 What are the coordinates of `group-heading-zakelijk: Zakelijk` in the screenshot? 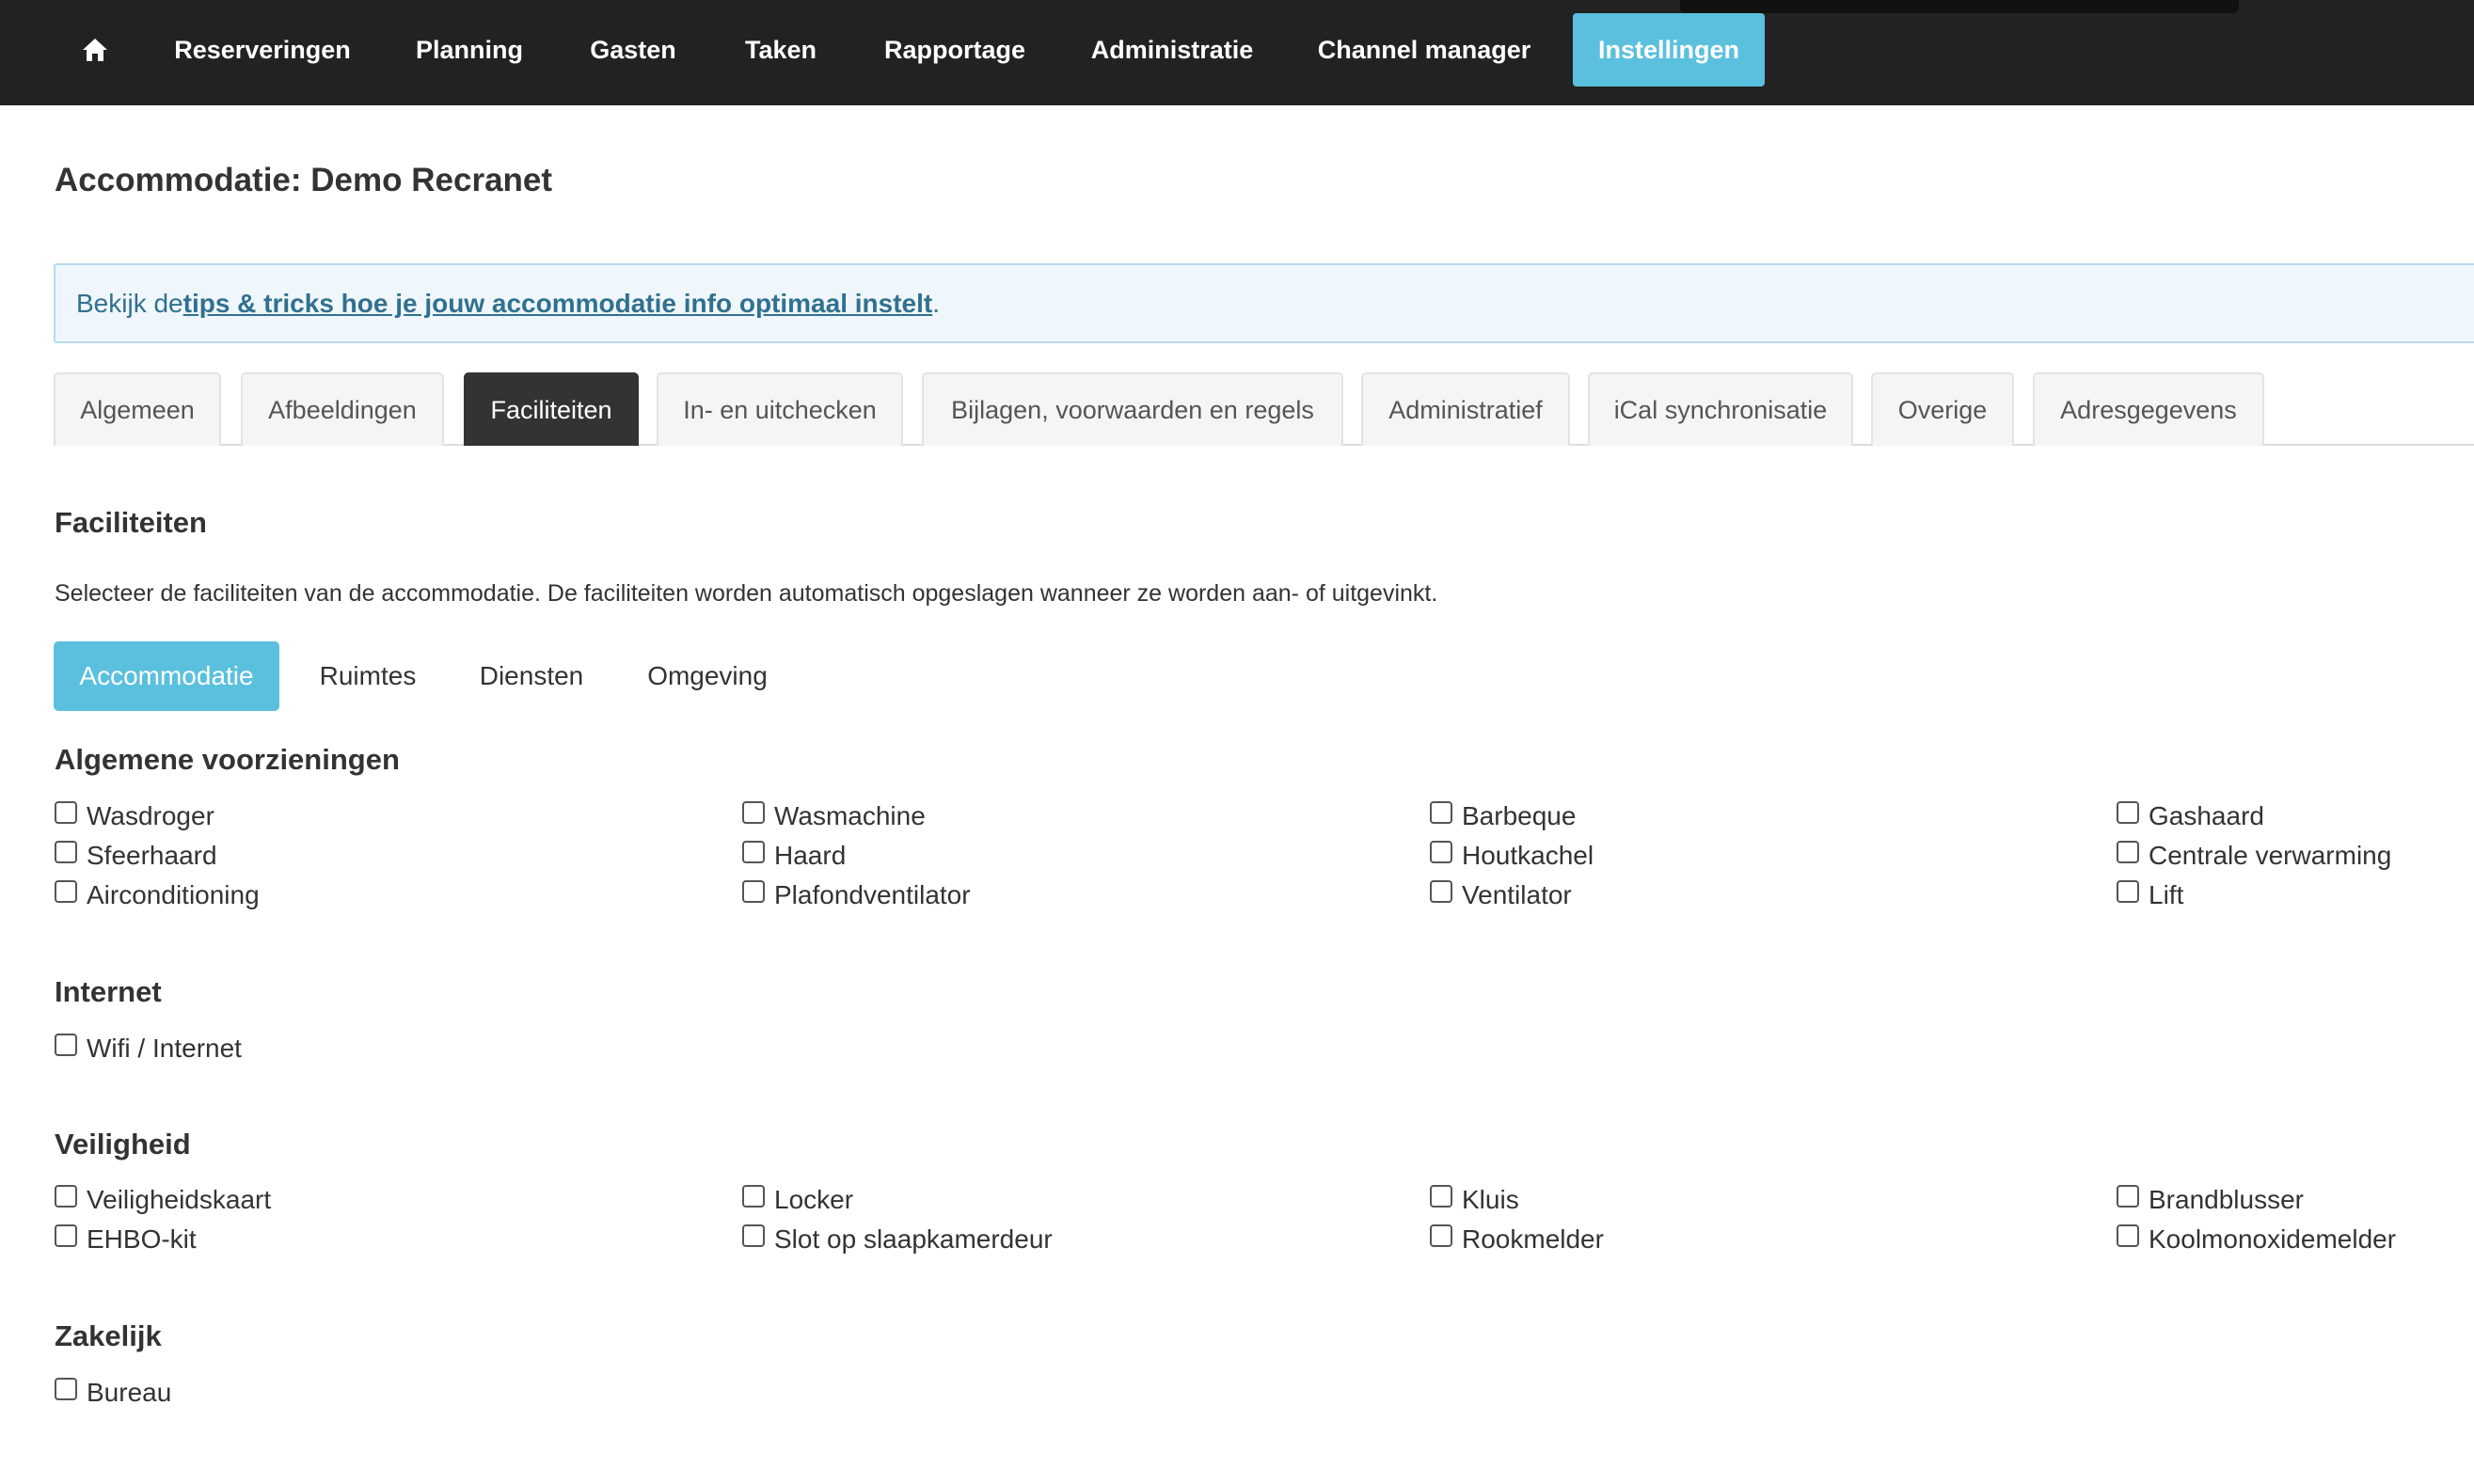 It's located at (108, 1335).